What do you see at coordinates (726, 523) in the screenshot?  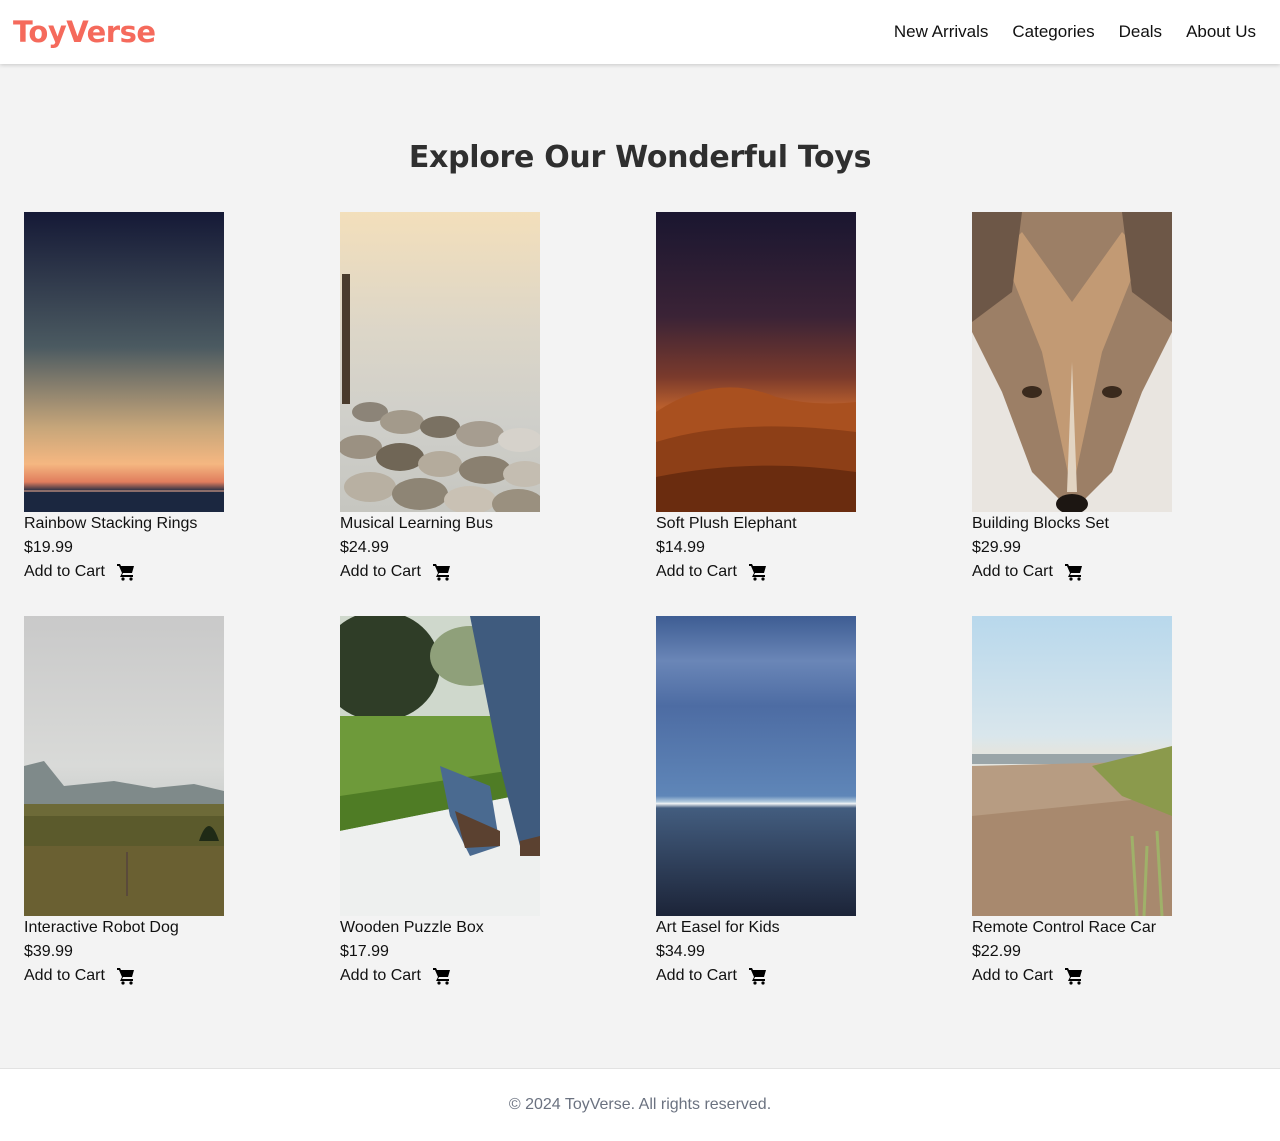 I see `product-name: Soft Plush Elephant` at bounding box center [726, 523].